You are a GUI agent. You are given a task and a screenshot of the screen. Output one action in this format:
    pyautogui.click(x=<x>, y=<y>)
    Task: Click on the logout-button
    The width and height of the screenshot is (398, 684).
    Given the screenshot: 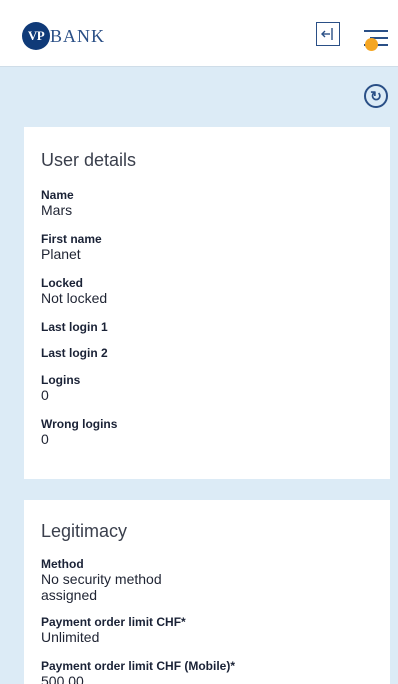 What is the action you would take?
    pyautogui.click(x=328, y=34)
    